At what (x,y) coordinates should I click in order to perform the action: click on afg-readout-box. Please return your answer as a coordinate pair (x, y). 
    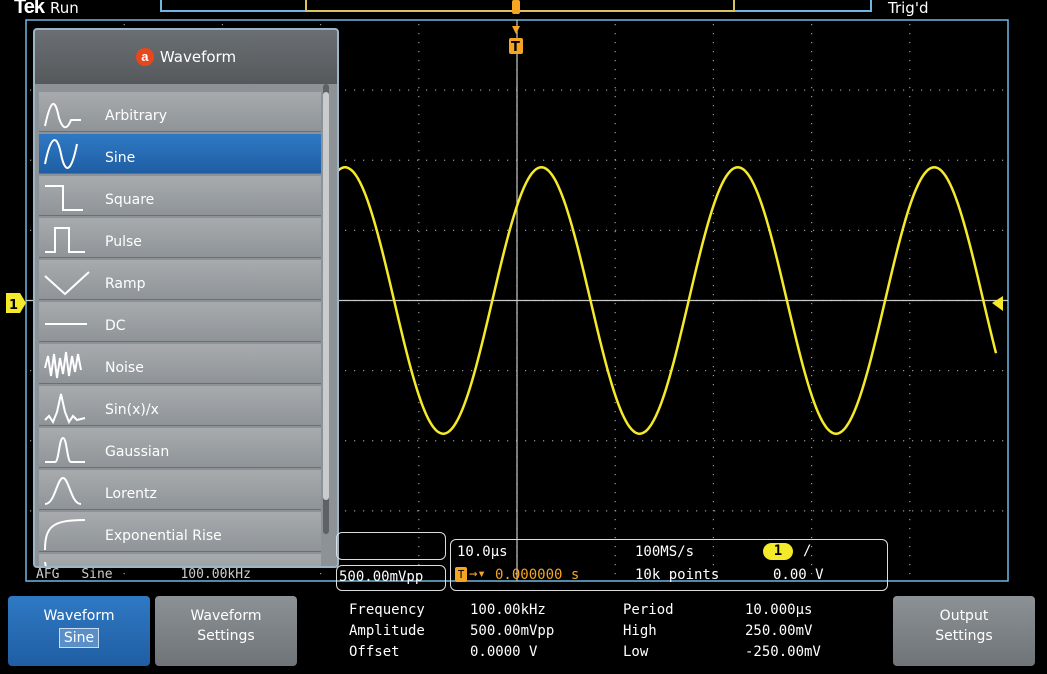
    Looking at the image, I should click on (391, 546).